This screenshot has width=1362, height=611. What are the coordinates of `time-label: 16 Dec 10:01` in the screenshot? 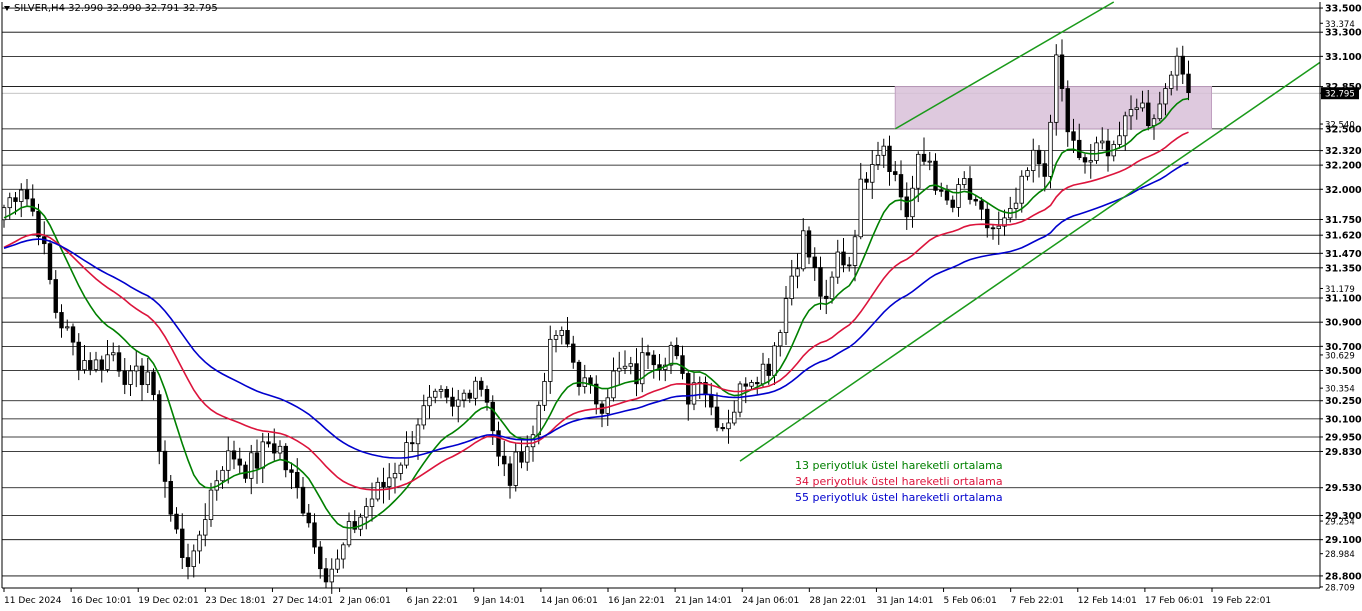 It's located at (101, 601).